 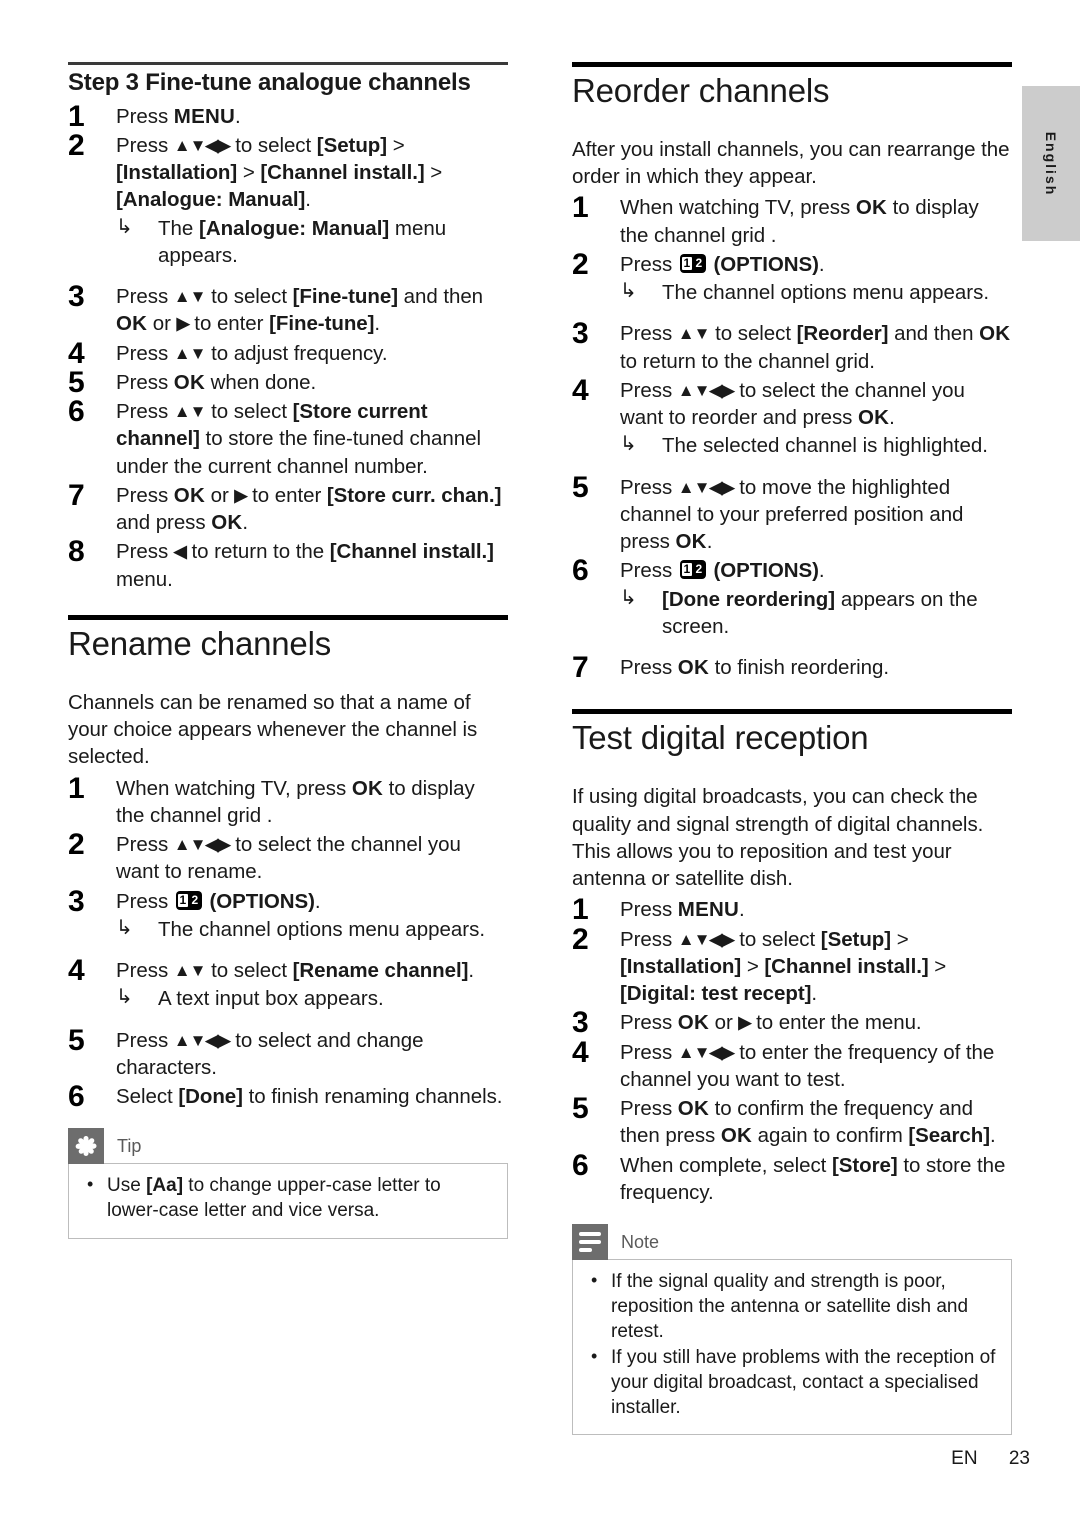 What do you see at coordinates (76, 552) in the screenshot?
I see `step-number: 8` at bounding box center [76, 552].